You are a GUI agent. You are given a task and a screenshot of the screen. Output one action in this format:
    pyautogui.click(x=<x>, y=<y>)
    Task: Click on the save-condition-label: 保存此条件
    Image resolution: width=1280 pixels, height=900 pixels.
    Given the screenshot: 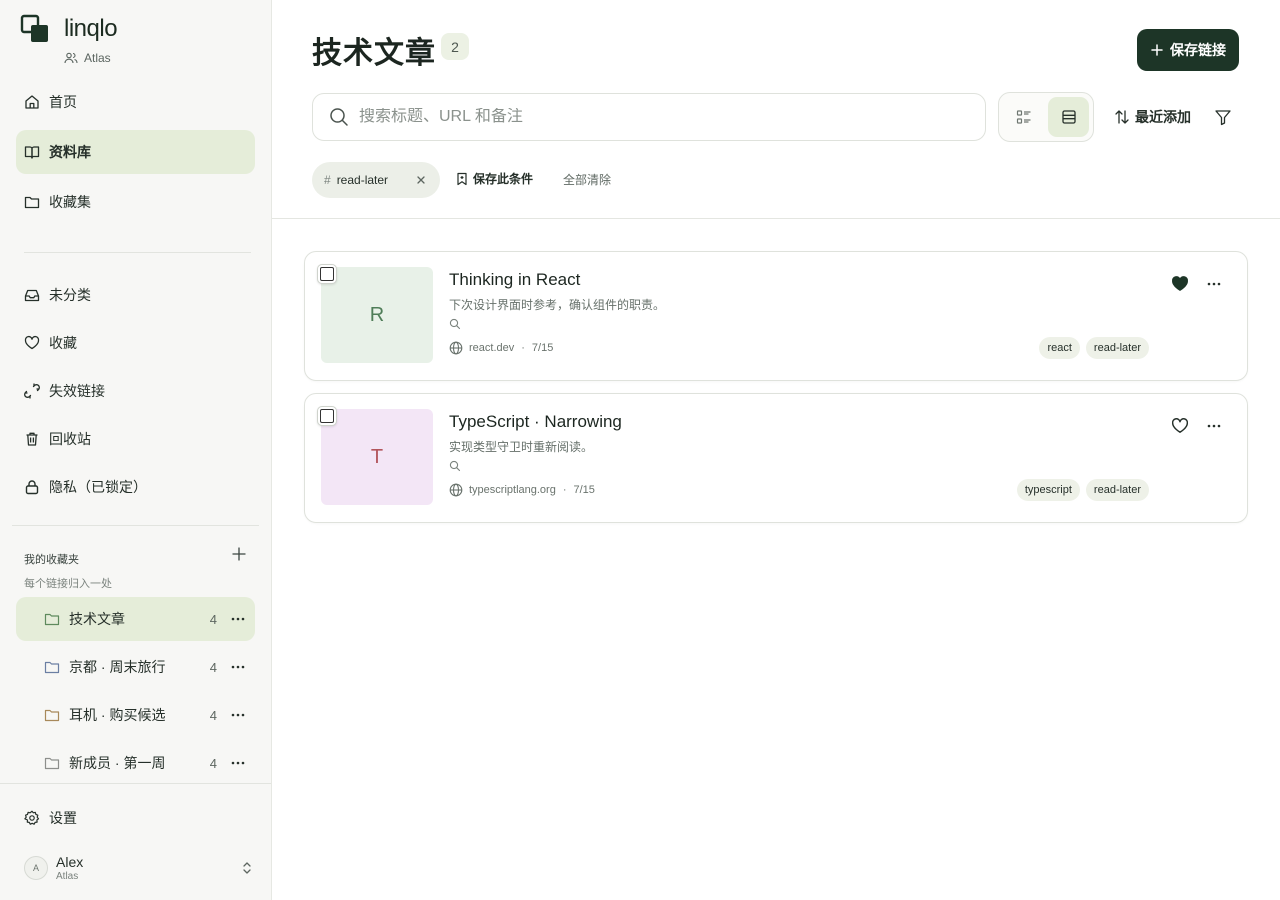 What is the action you would take?
    pyautogui.click(x=503, y=179)
    